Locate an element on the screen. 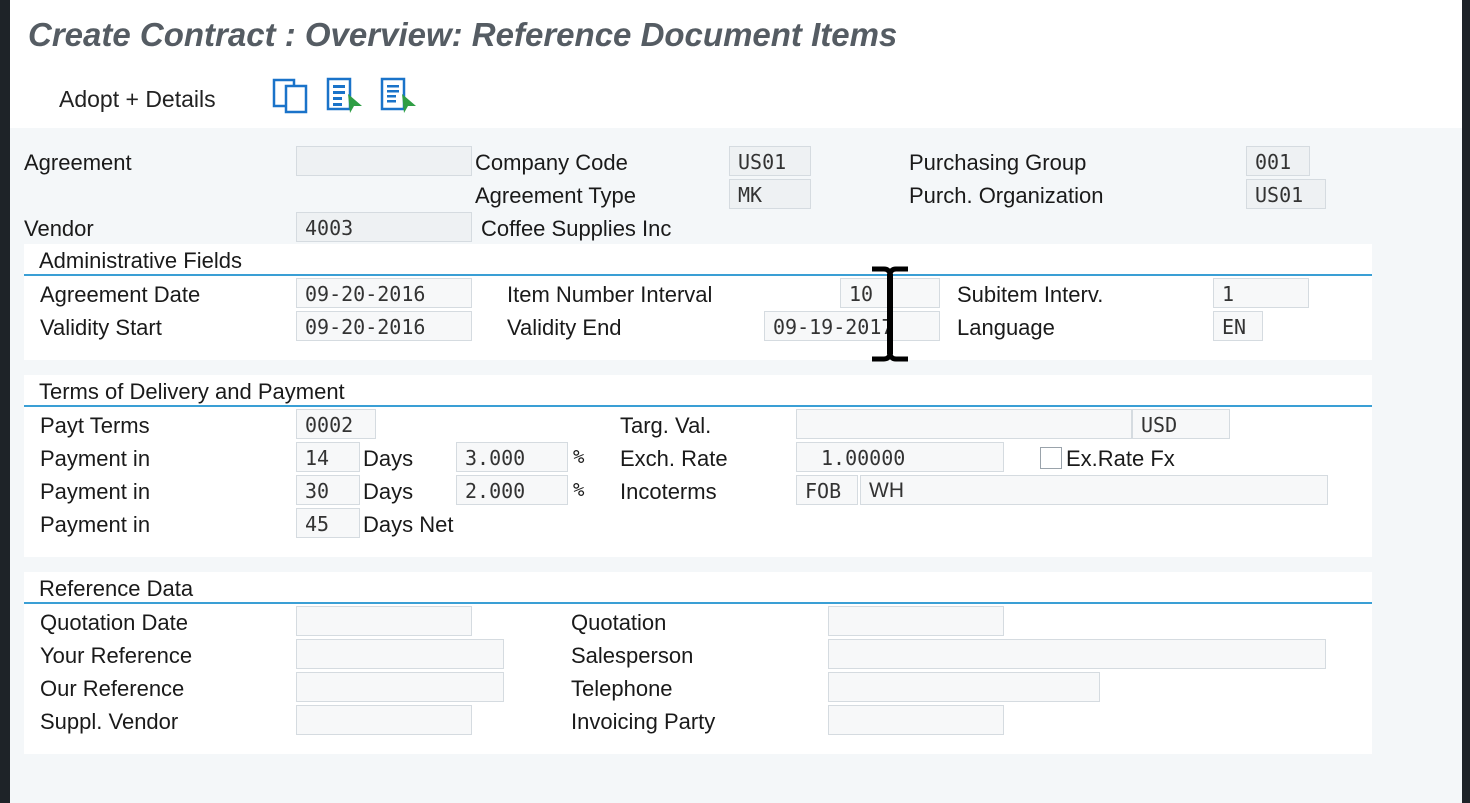  agreement-label: Agreement is located at coordinates (78, 162).